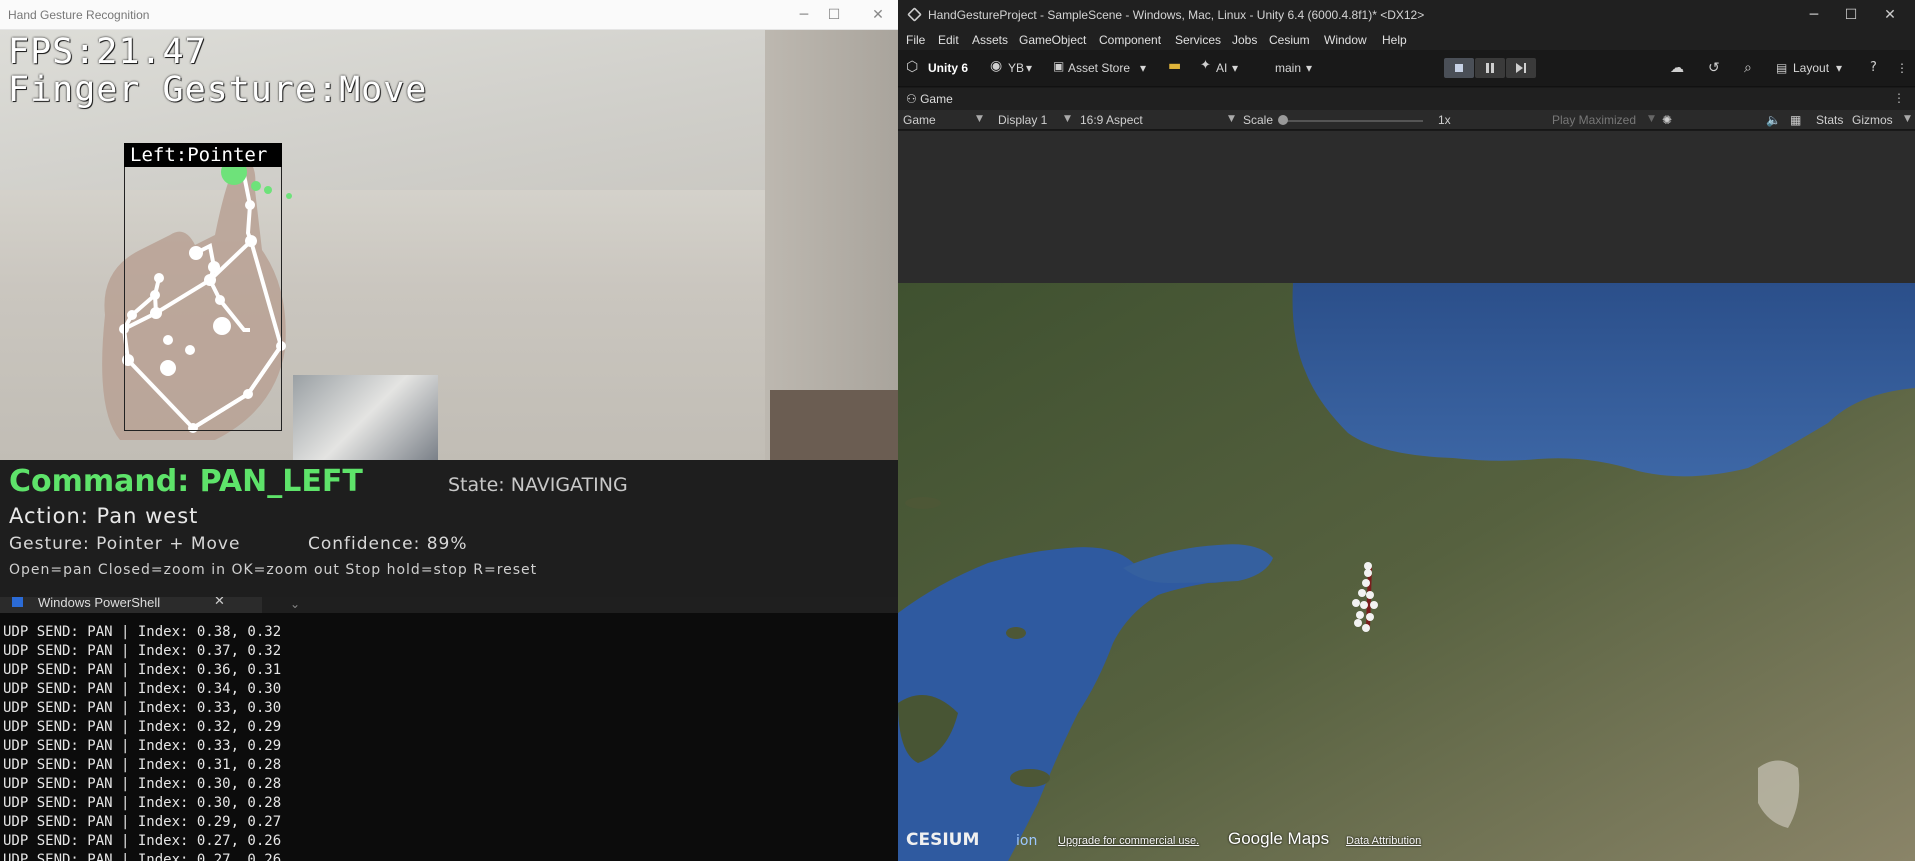 Image resolution: width=1915 pixels, height=861 pixels. I want to click on unity-close-button: ✕, so click(1890, 15).